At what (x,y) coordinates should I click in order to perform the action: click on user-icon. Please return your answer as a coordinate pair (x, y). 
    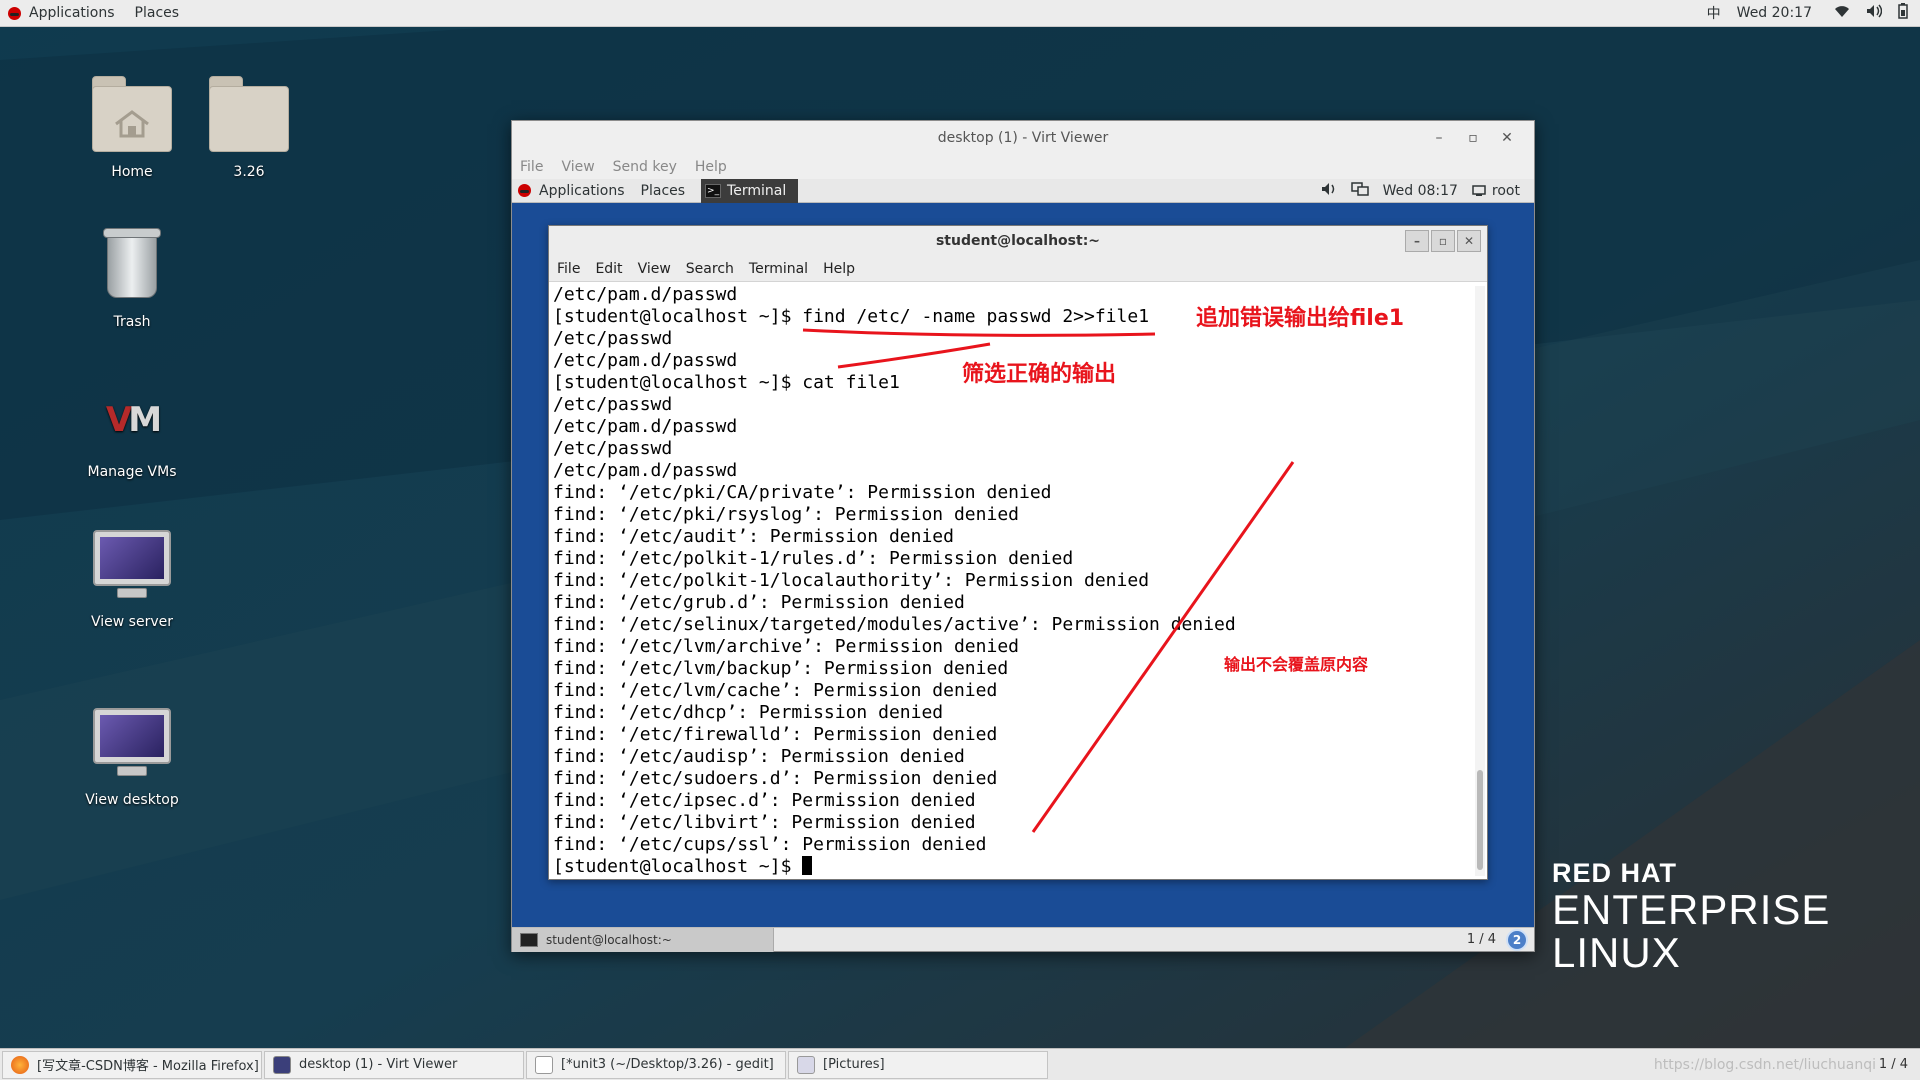
    Looking at the image, I should click on (1479, 190).